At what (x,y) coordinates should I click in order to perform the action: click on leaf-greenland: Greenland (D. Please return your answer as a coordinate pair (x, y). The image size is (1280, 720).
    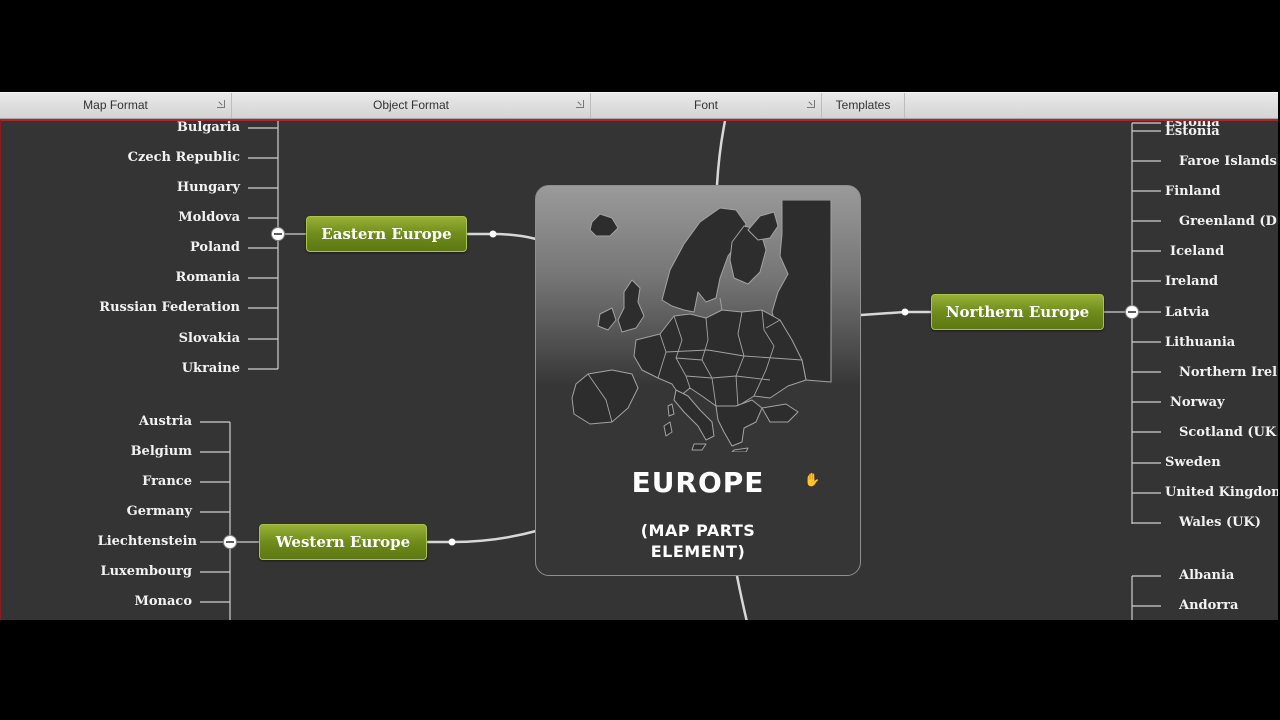
    Looking at the image, I should click on (1228, 222).